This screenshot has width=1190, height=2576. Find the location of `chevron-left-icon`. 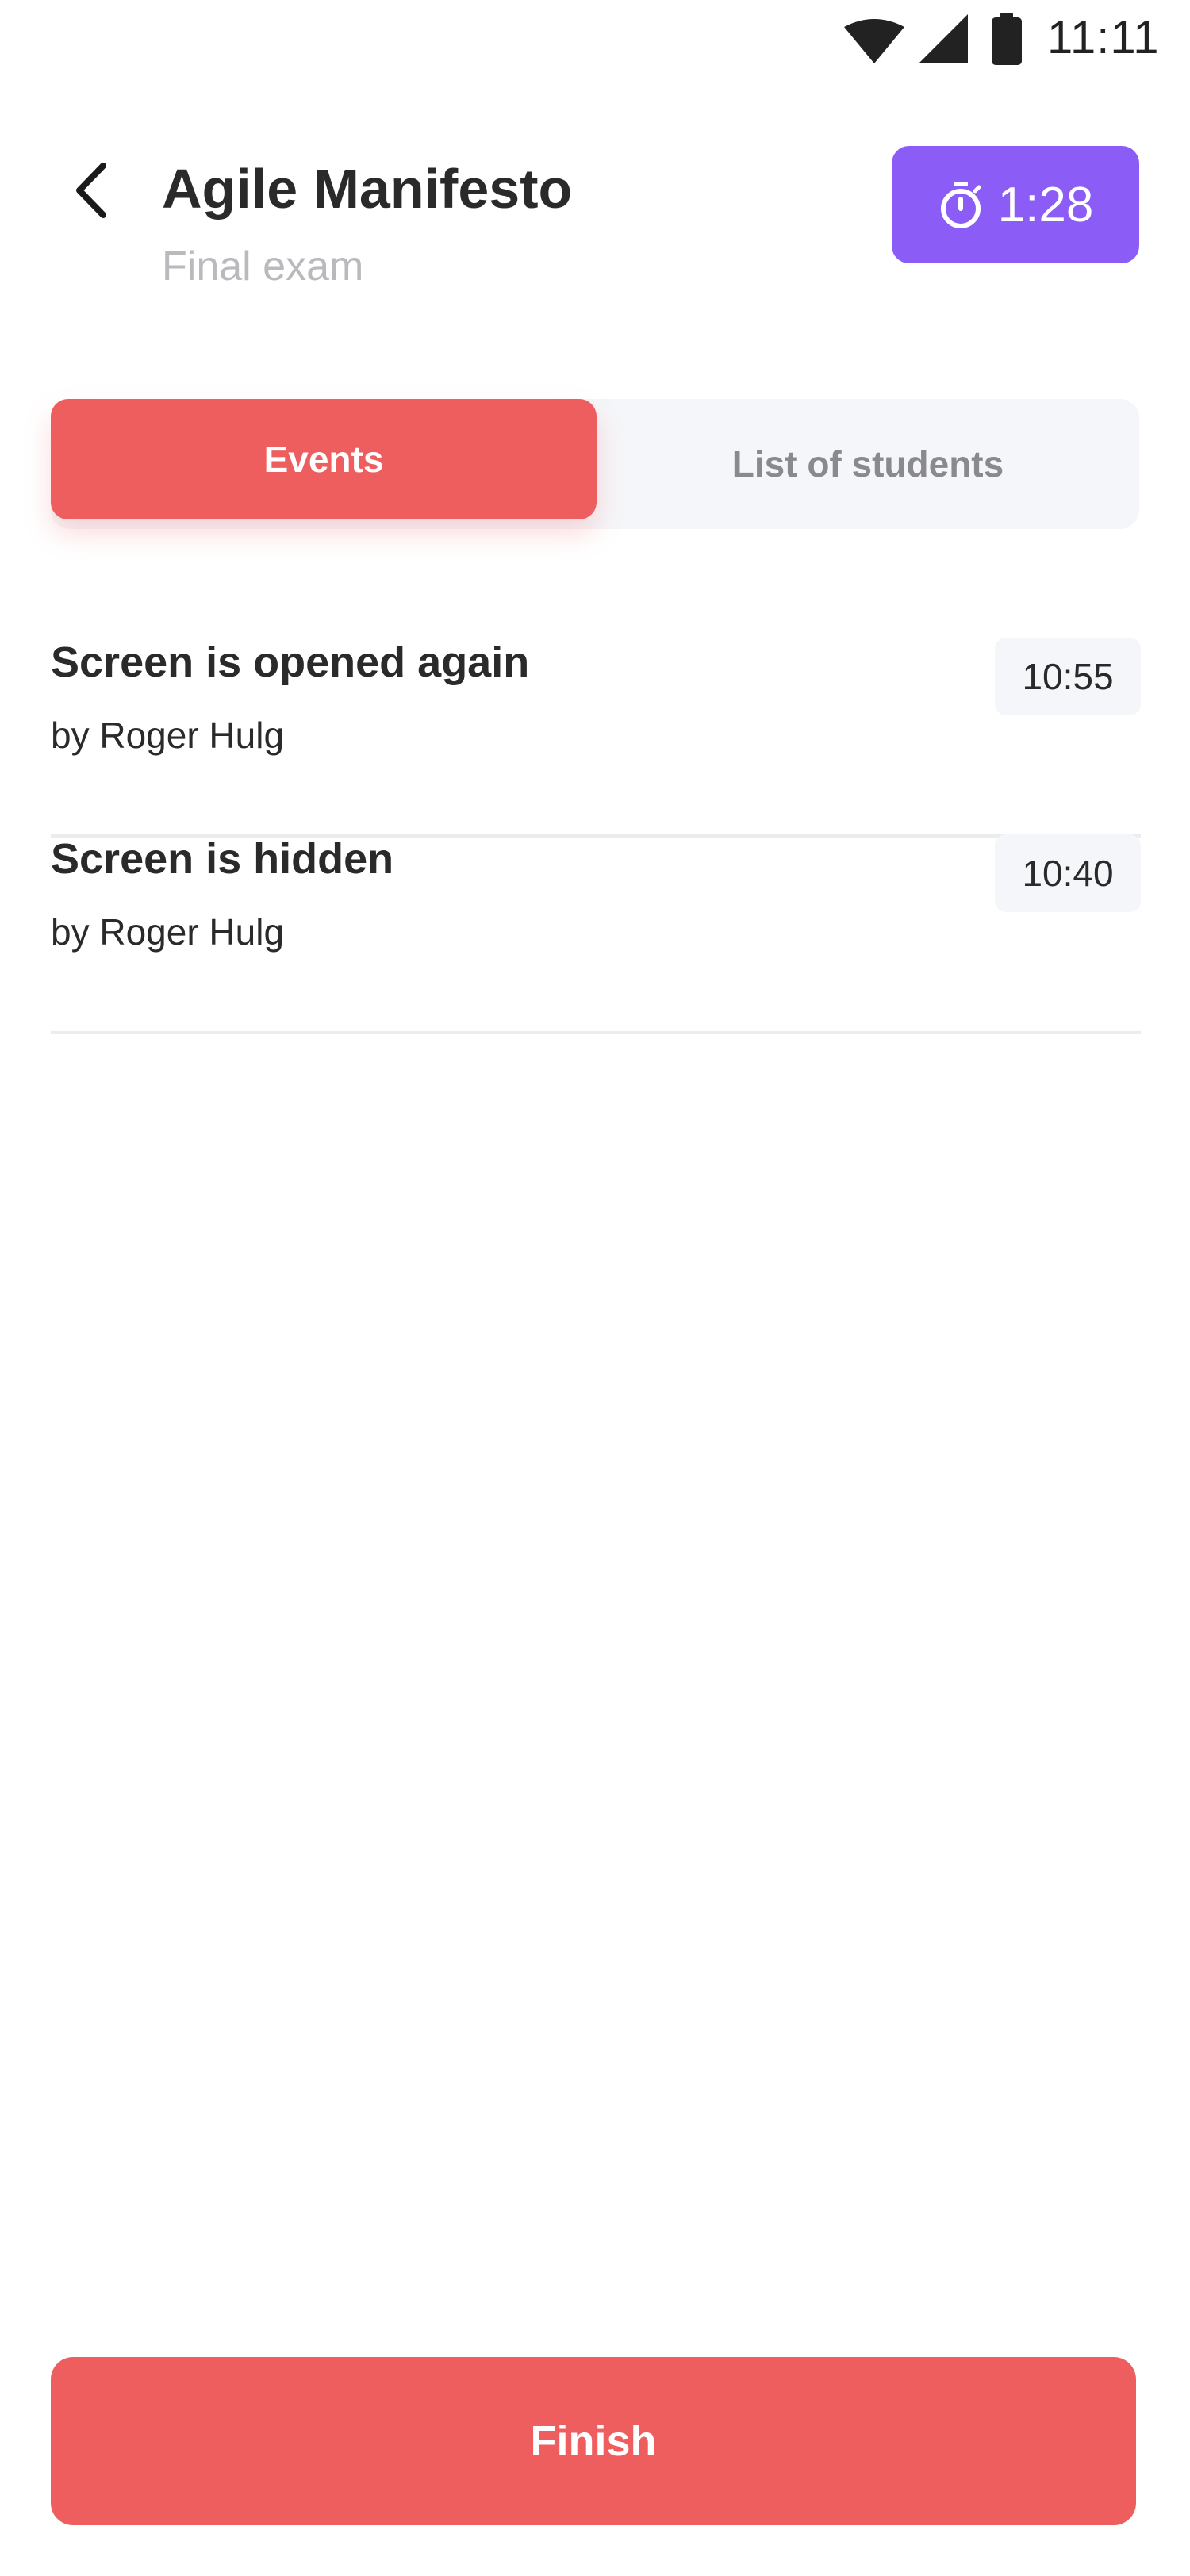

chevron-left-icon is located at coordinates (91, 191).